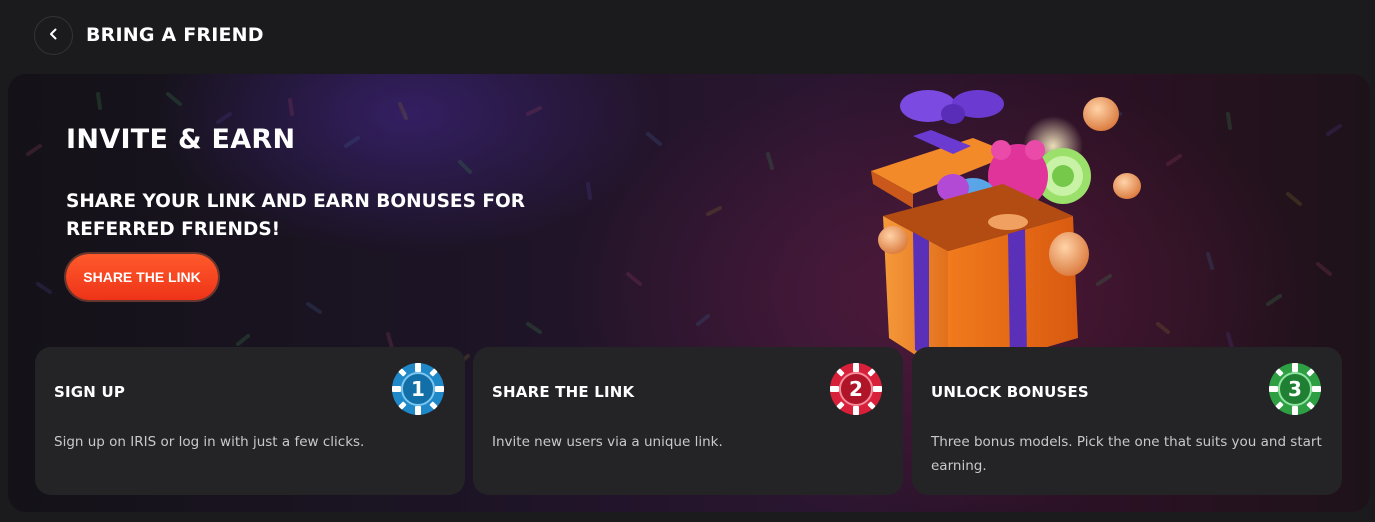  I want to click on svg-text: 1, so click(418, 389).